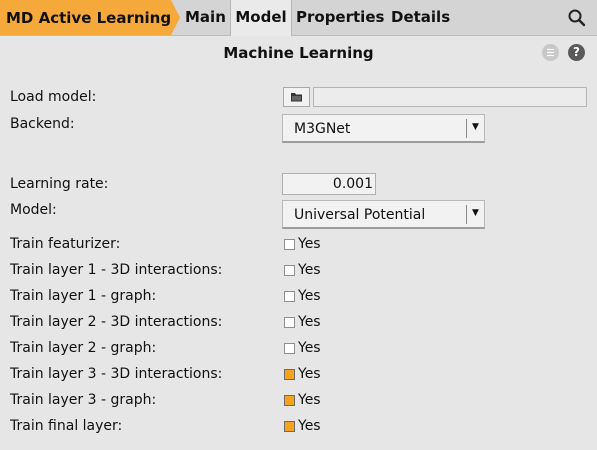 The height and width of the screenshot is (450, 597). Describe the element at coordinates (577, 18) in the screenshot. I see `search-icon` at that location.